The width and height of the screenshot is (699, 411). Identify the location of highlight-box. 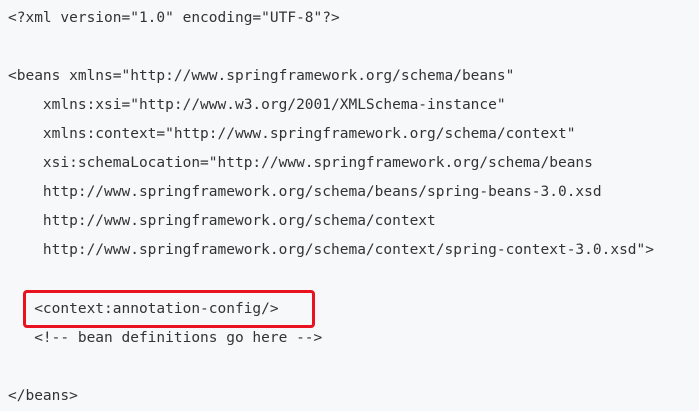
(169, 309).